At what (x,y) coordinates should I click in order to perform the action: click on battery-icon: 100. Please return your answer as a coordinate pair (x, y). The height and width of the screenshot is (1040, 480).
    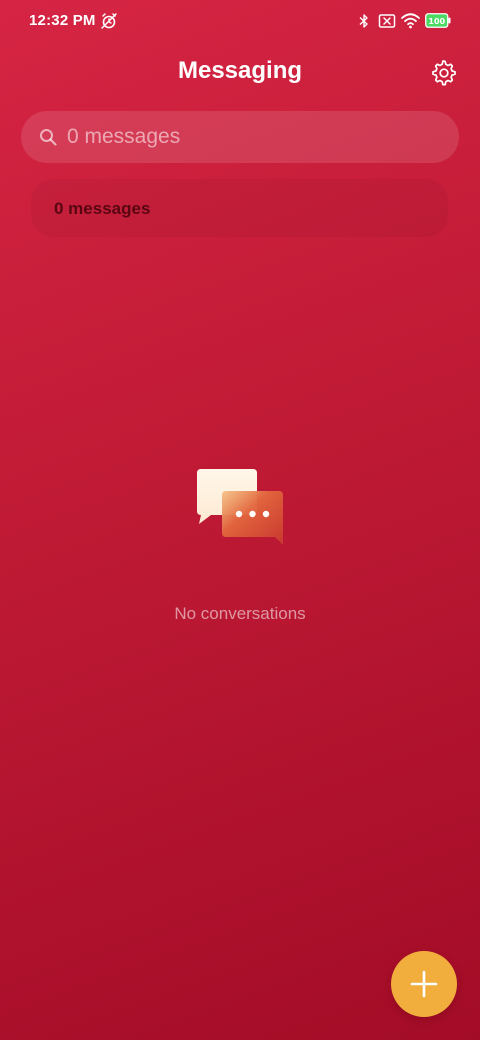
    Looking at the image, I should click on (438, 20).